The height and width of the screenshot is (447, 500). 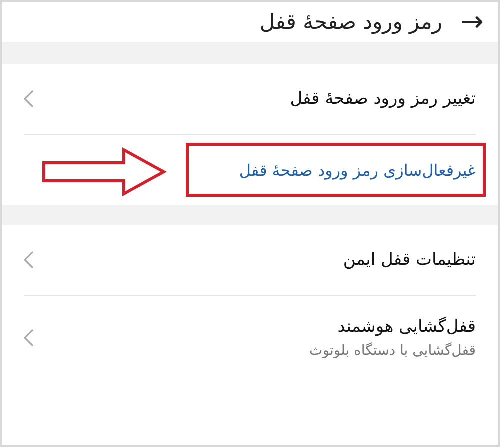 I want to click on screen-title: رمز ورود صفحهٔ قفل, so click(x=351, y=22).